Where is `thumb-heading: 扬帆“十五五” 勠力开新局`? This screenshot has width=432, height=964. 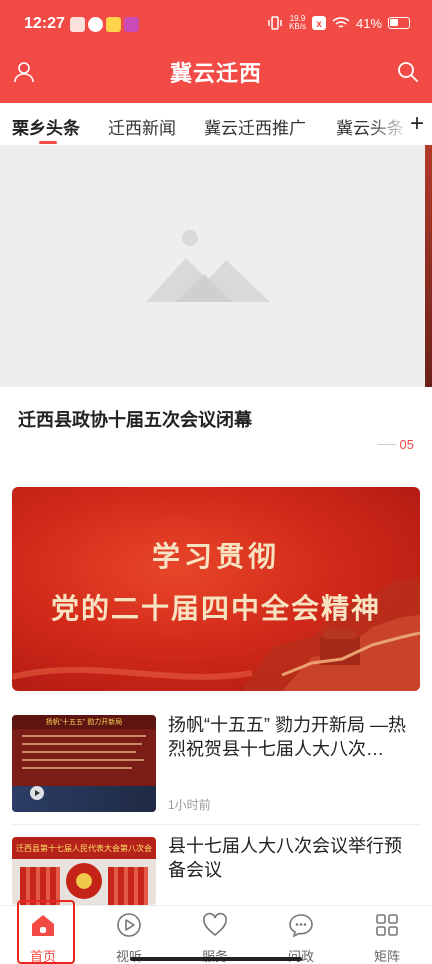 thumb-heading: 扬帆“十五五” 勠力开新局 is located at coordinates (84, 722).